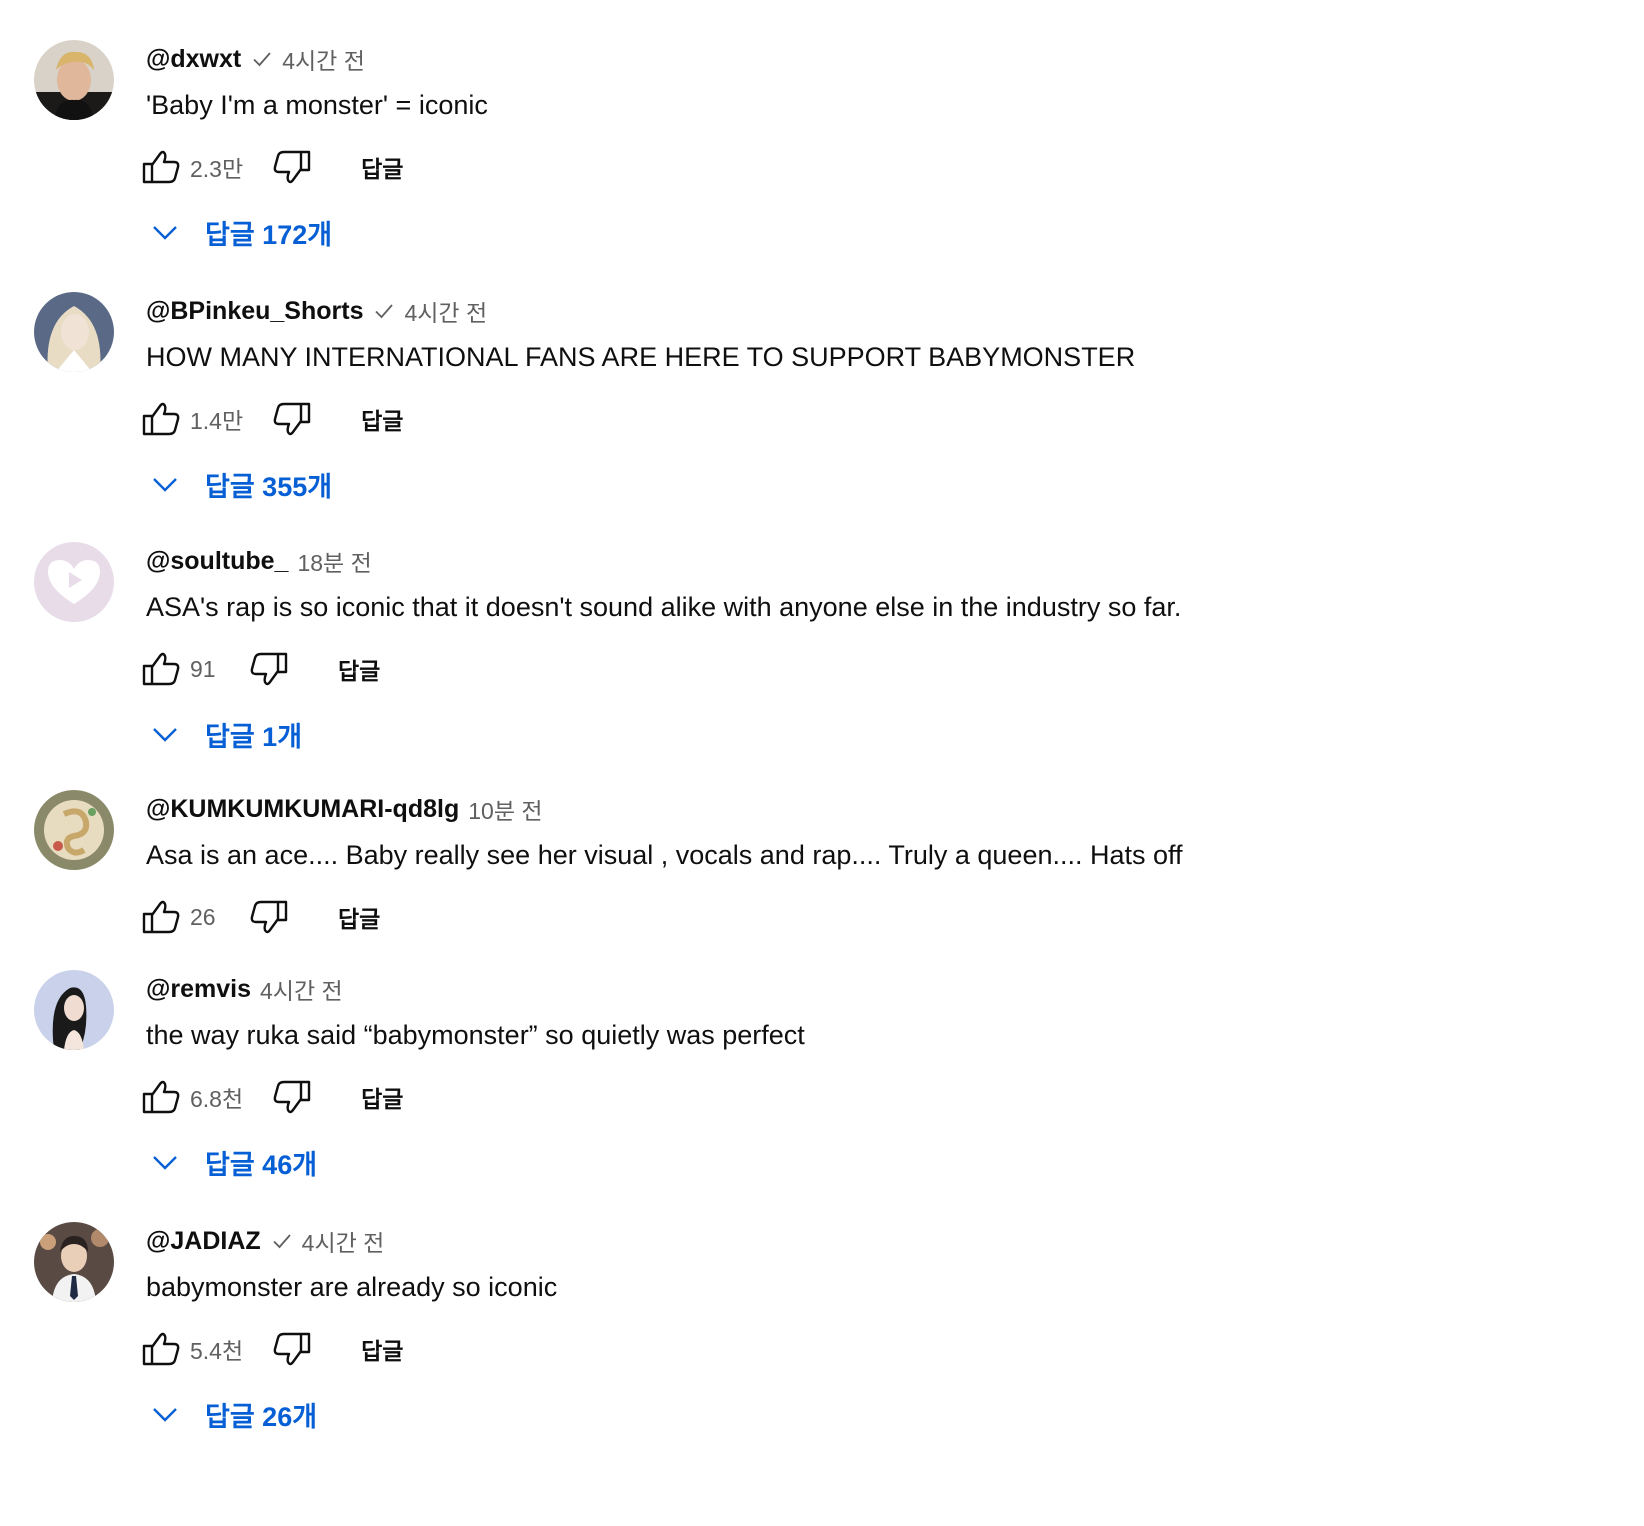 Image resolution: width=1644 pixels, height=1526 pixels. Describe the element at coordinates (352, 1287) in the screenshot. I see `comment-text: babymonster are already so iconic` at that location.